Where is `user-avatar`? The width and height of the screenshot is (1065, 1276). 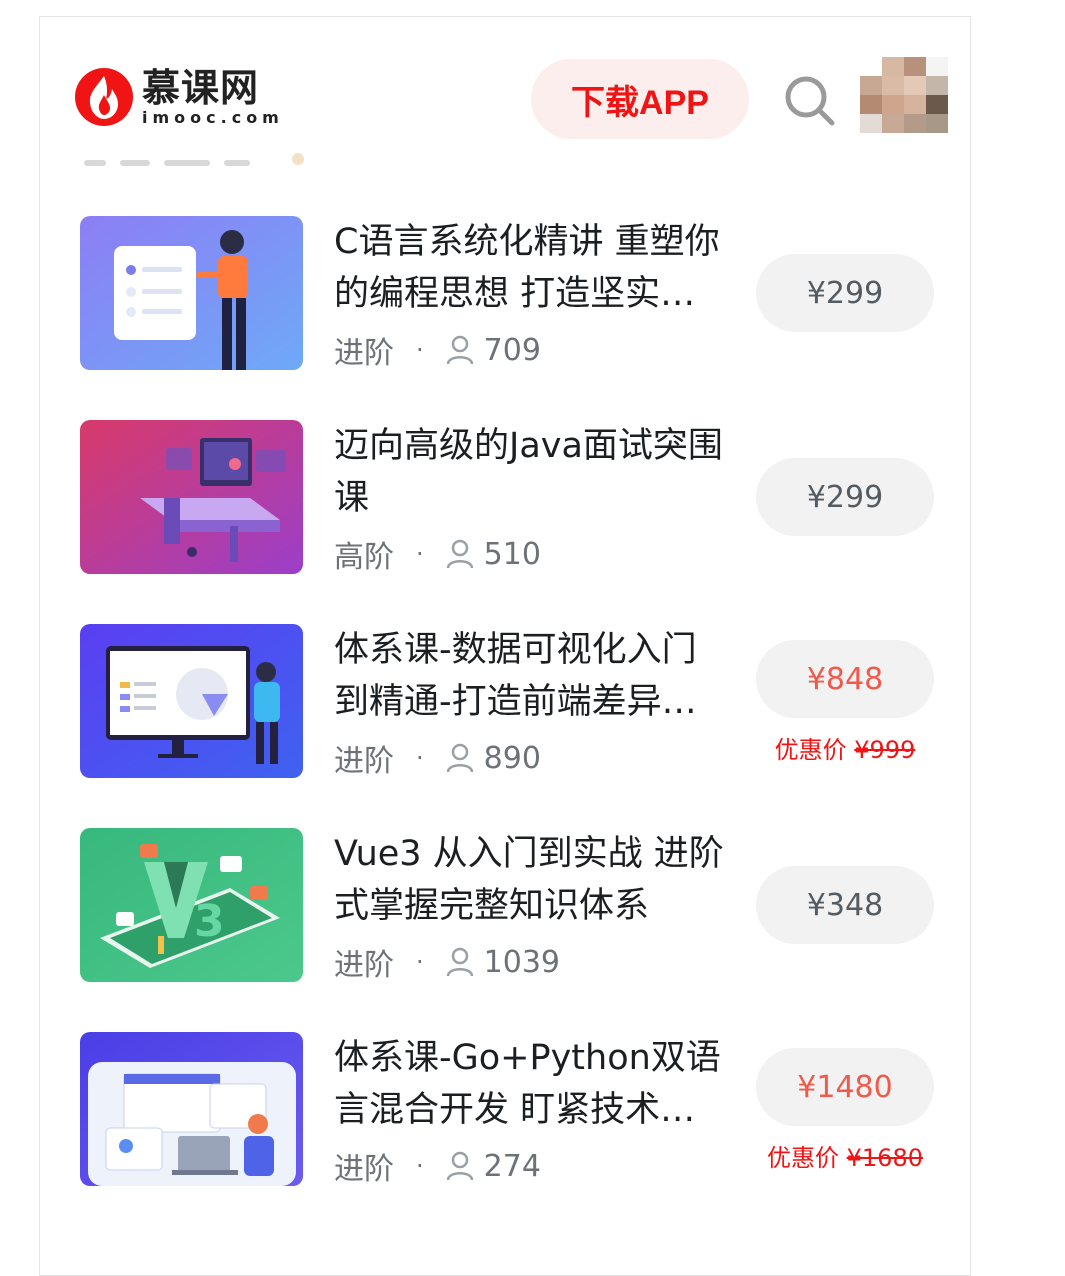
user-avatar is located at coordinates (904, 95).